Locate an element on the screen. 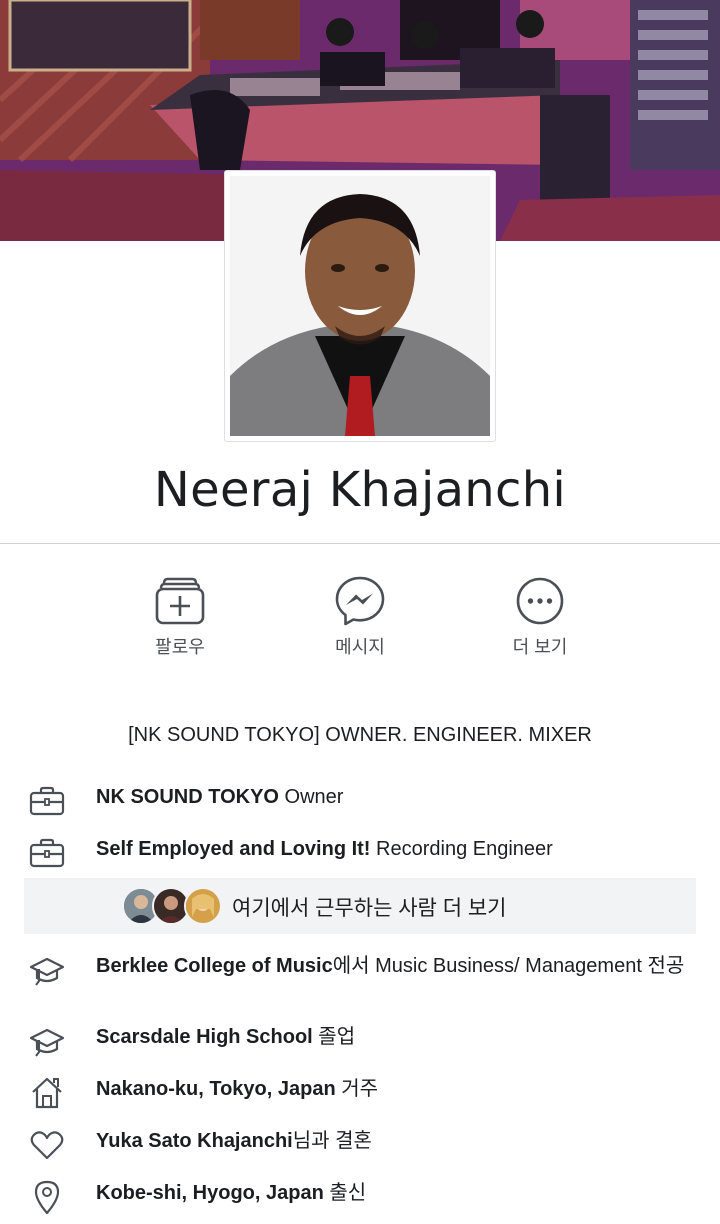 The image size is (720, 1224). coworkers-link-label: 여기에서 근무하는 사람 더 보기 is located at coordinates (369, 908).